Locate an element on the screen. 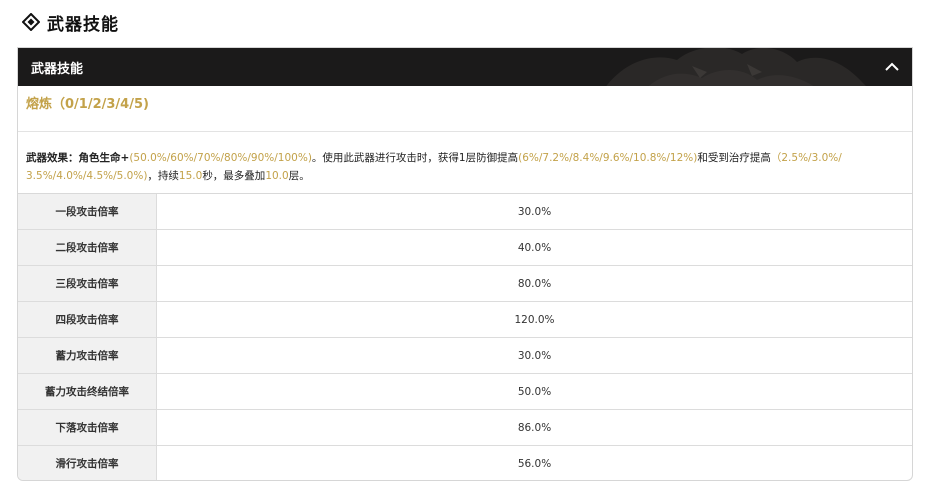 This screenshot has height=487, width=932. effect-text: 秒，最多叠加 is located at coordinates (234, 176).